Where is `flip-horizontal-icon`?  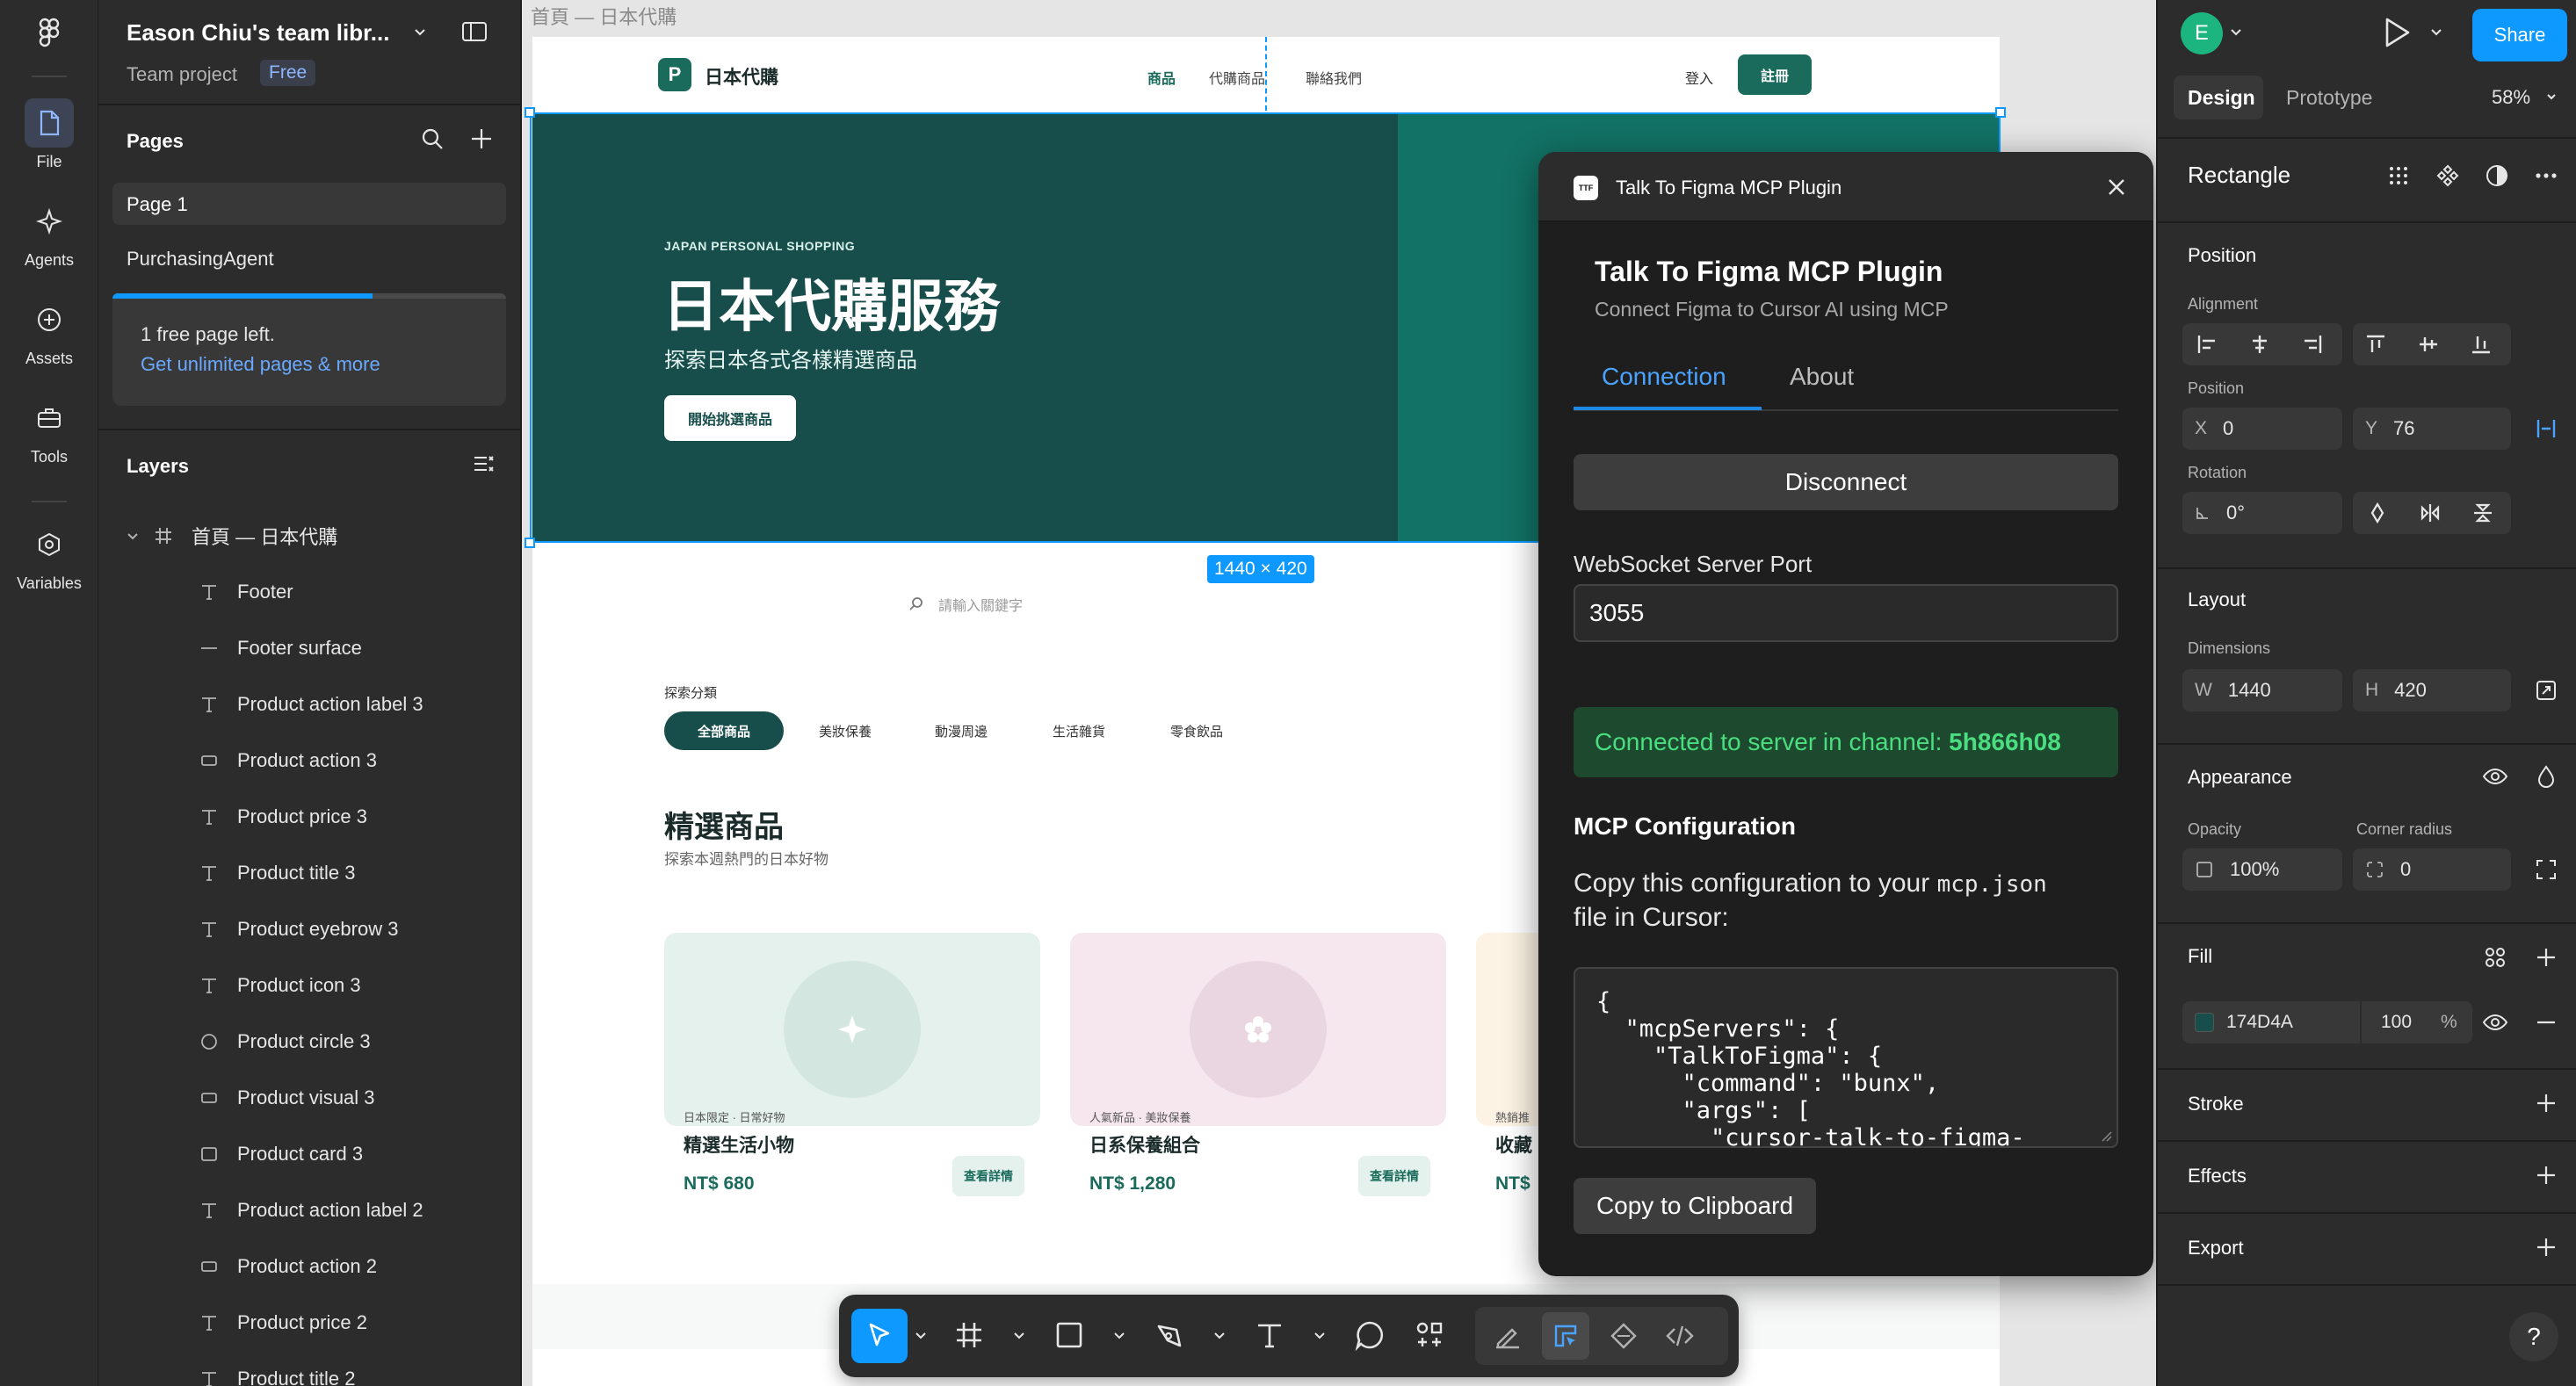
flip-horizontal-icon is located at coordinates (2430, 513).